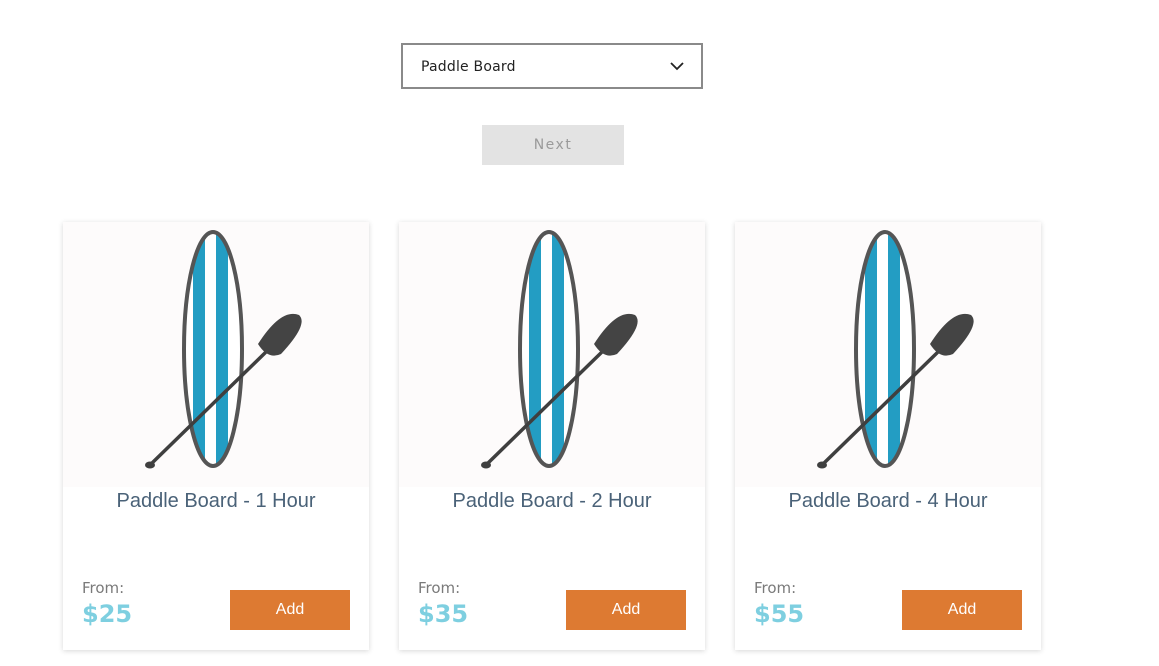  I want to click on product-title: Paddle Board - 2 Hour, so click(552, 501).